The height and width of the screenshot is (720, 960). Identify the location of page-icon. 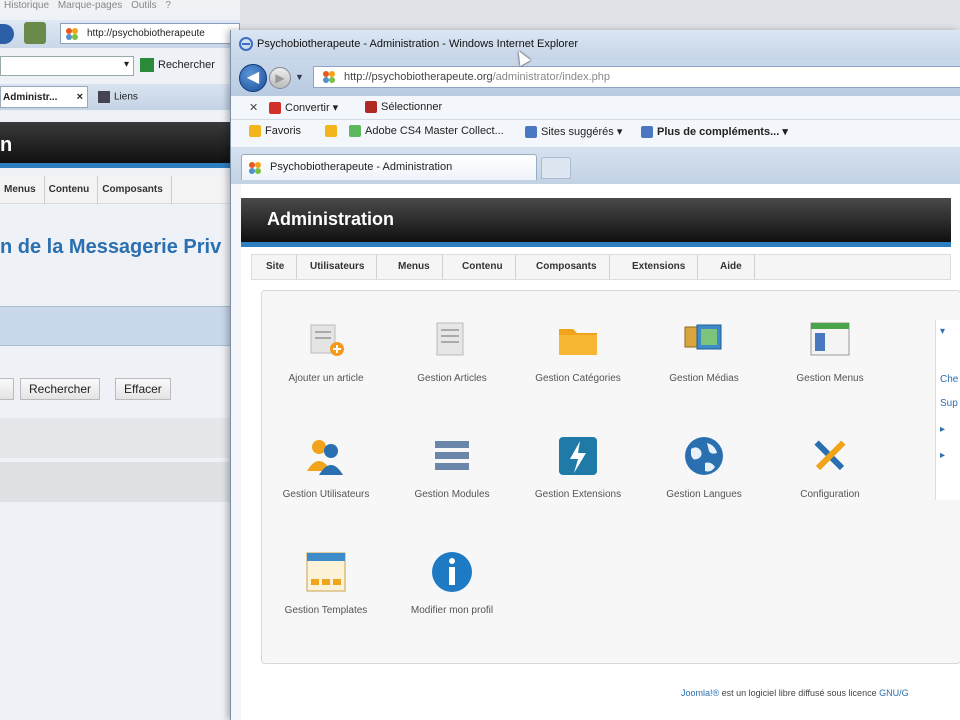
(531, 132).